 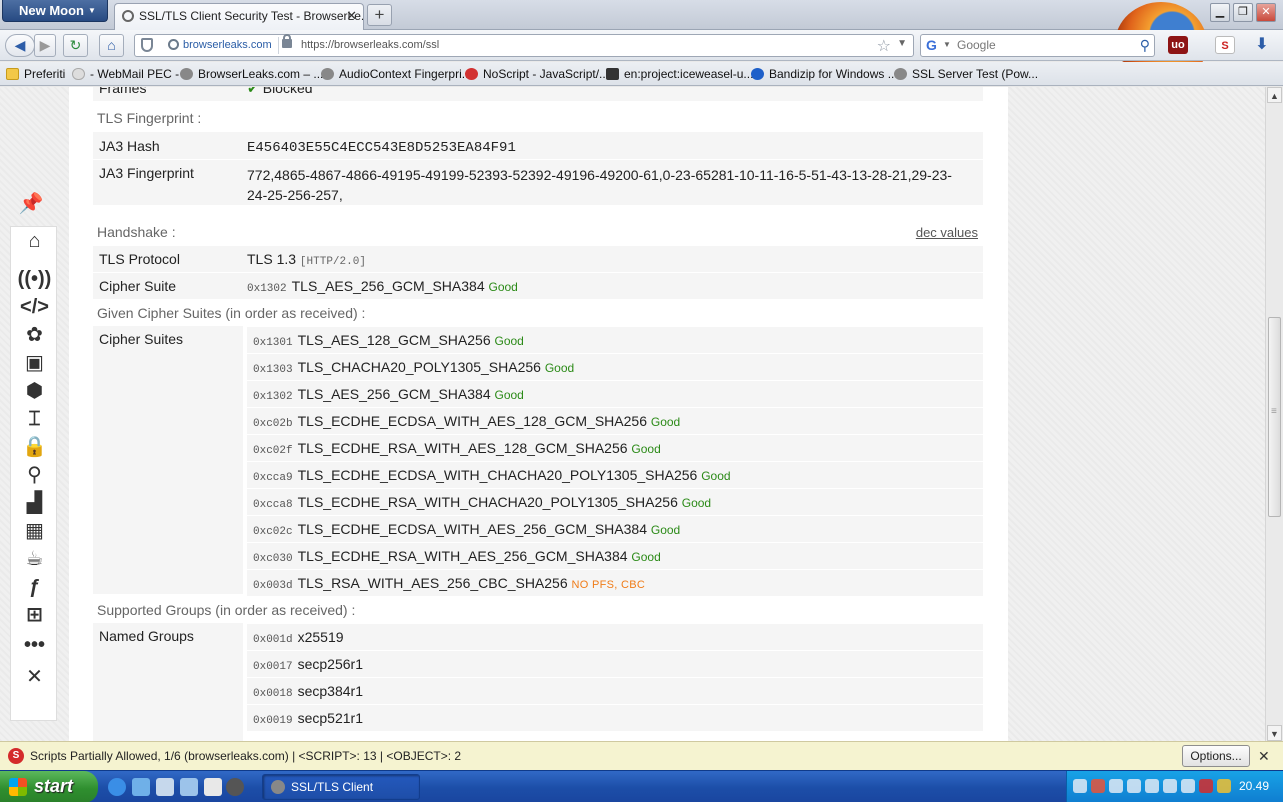 I want to click on folder-icon, so click(x=12, y=74).